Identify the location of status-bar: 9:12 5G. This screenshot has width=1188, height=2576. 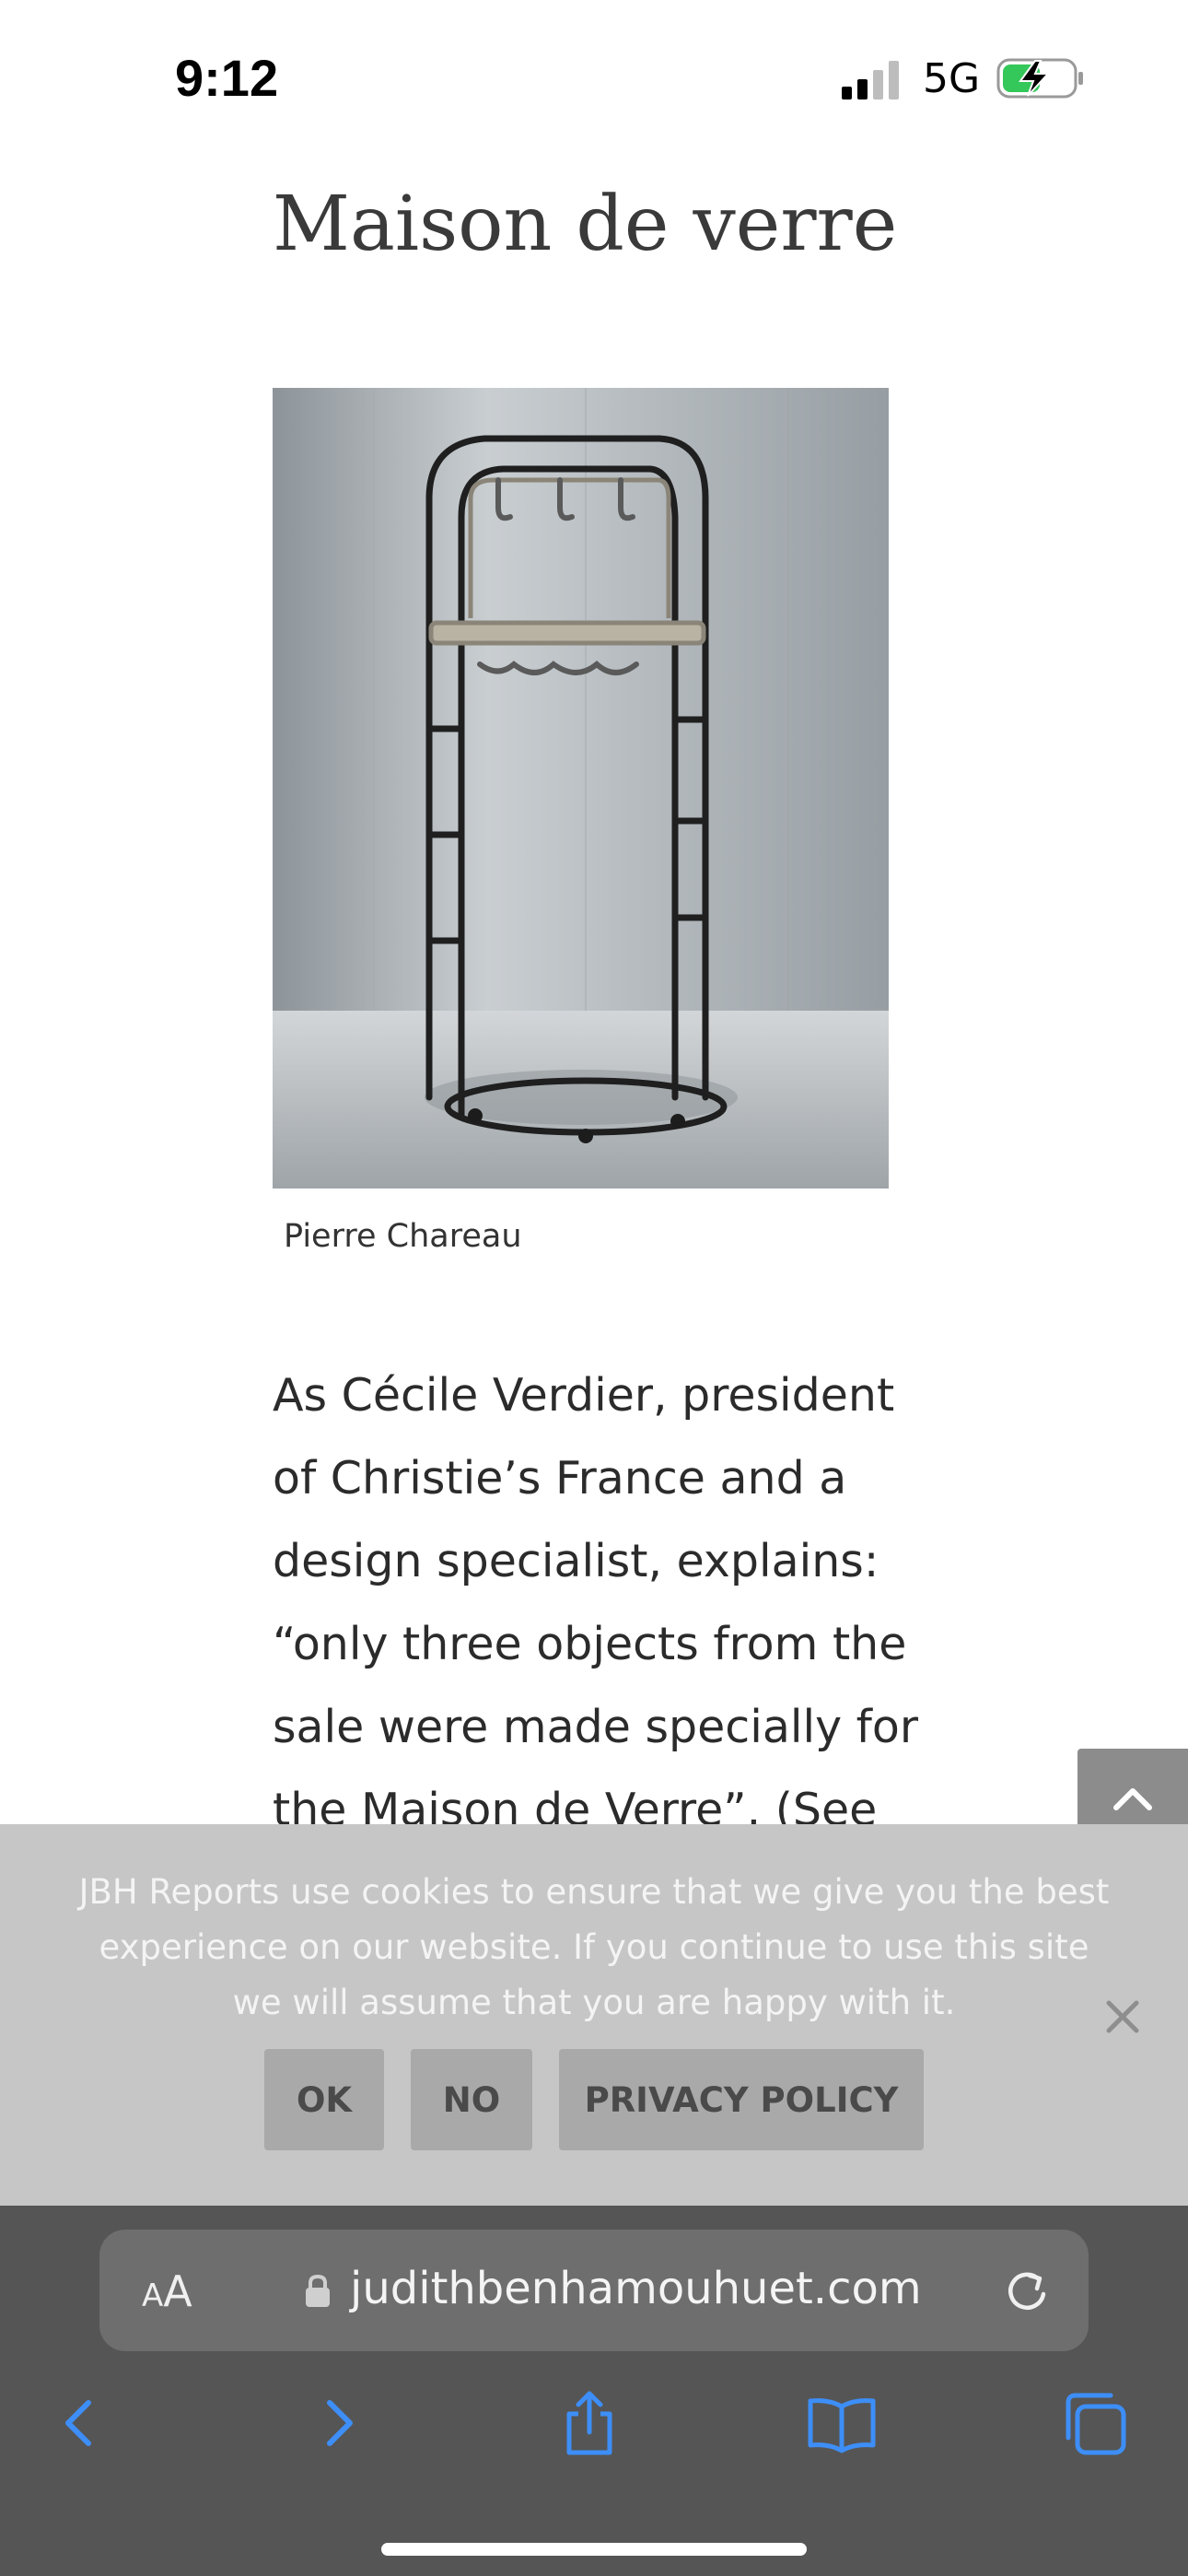
(594, 69).